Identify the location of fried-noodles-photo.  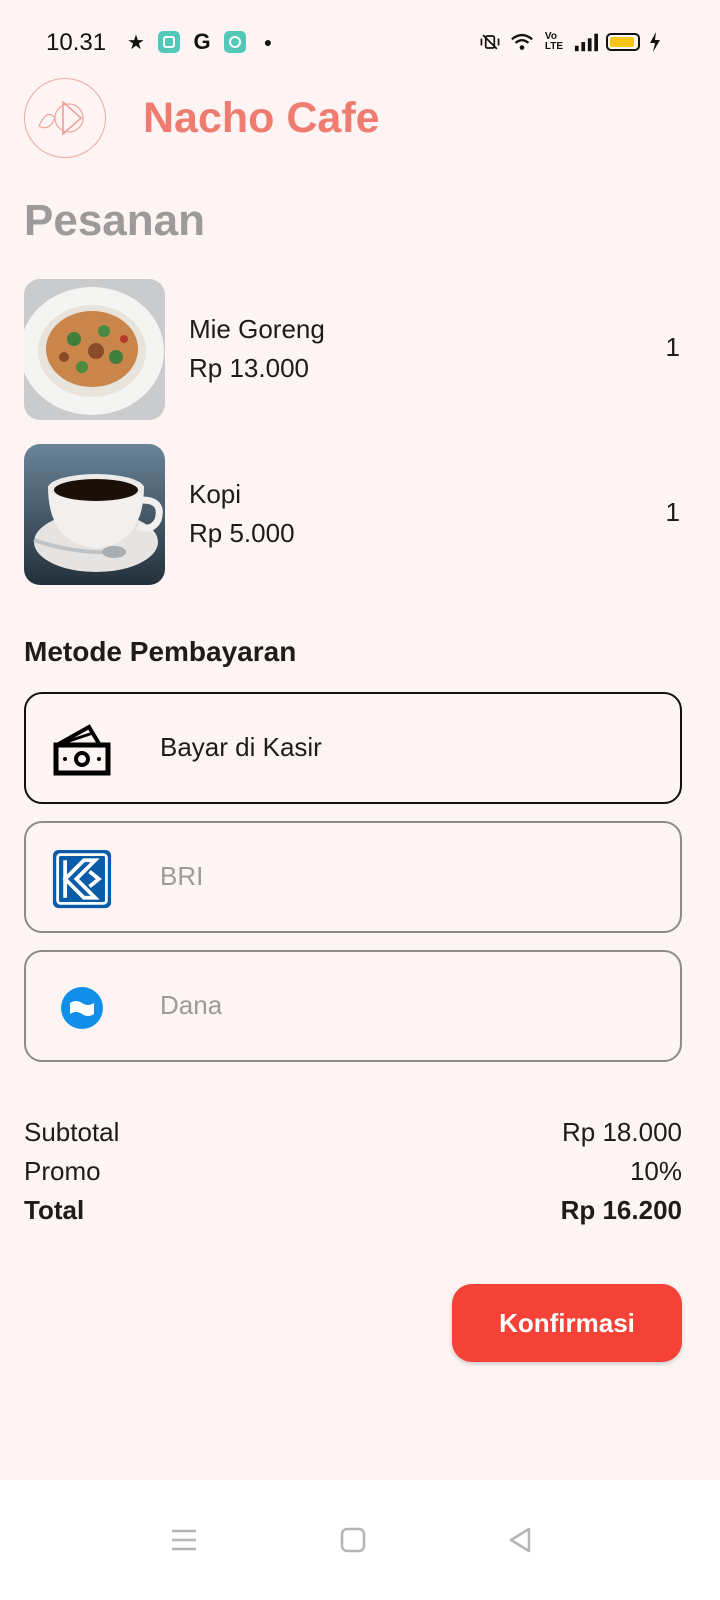
(94, 349).